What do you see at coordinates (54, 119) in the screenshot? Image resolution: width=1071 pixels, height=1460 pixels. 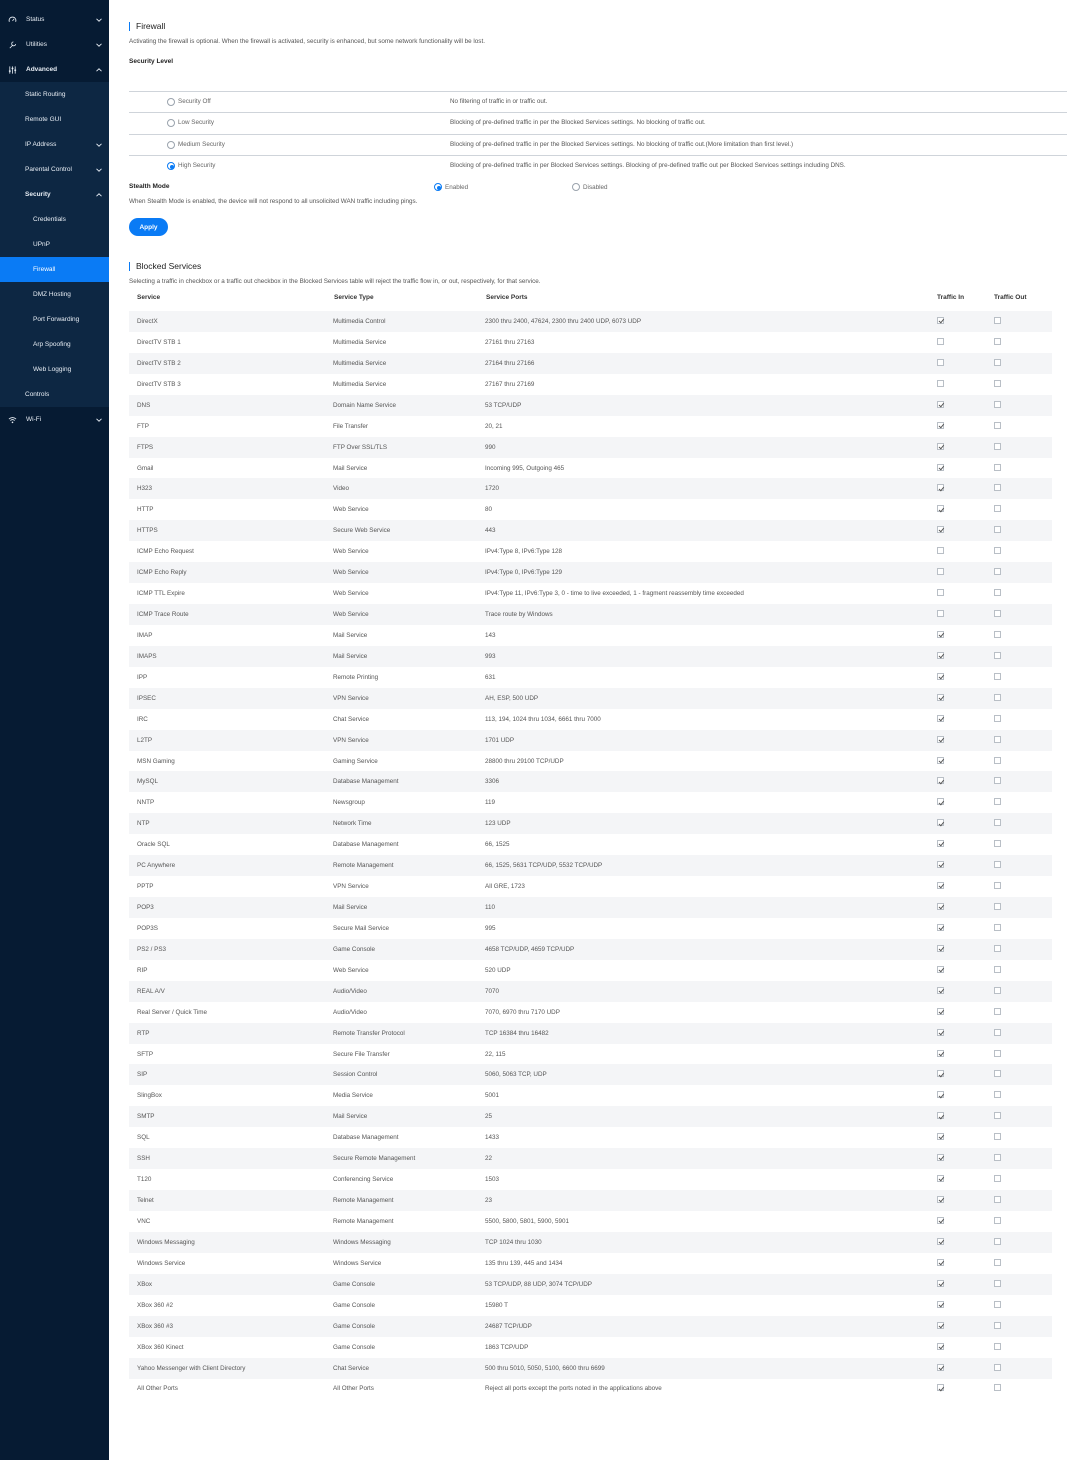 I see `sidebar-item-remote-gui: Remote GUI` at bounding box center [54, 119].